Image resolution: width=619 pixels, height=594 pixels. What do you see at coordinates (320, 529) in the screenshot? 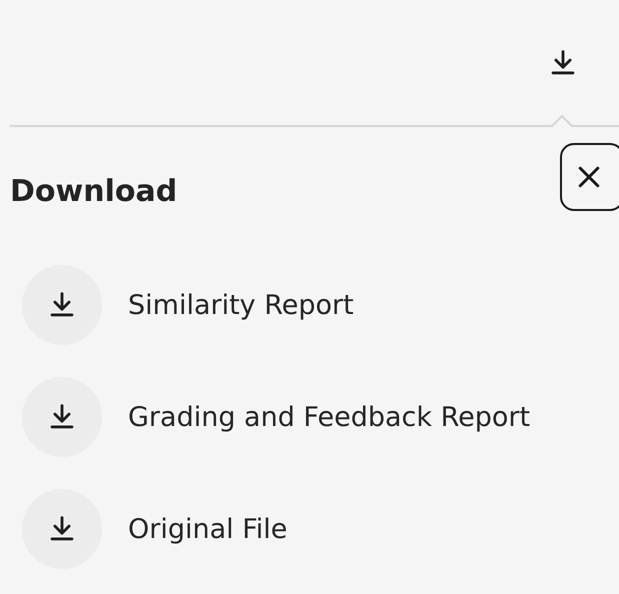
I see `download-option: Original File` at bounding box center [320, 529].